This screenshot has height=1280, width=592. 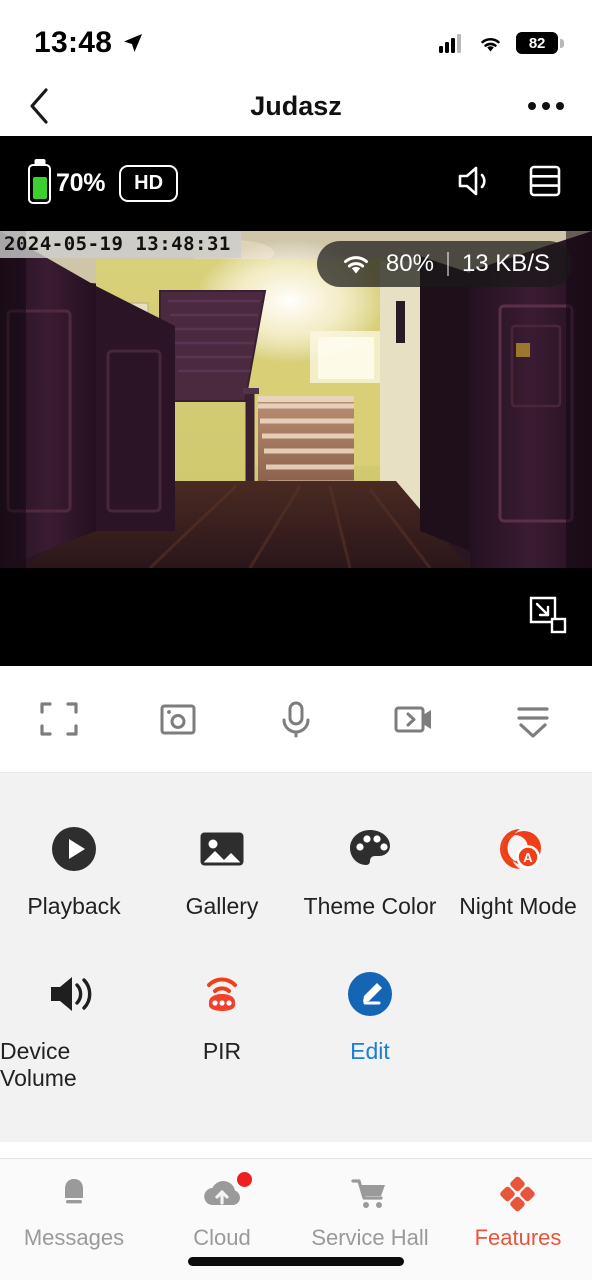 I want to click on fullscreen-icon, so click(x=59, y=719).